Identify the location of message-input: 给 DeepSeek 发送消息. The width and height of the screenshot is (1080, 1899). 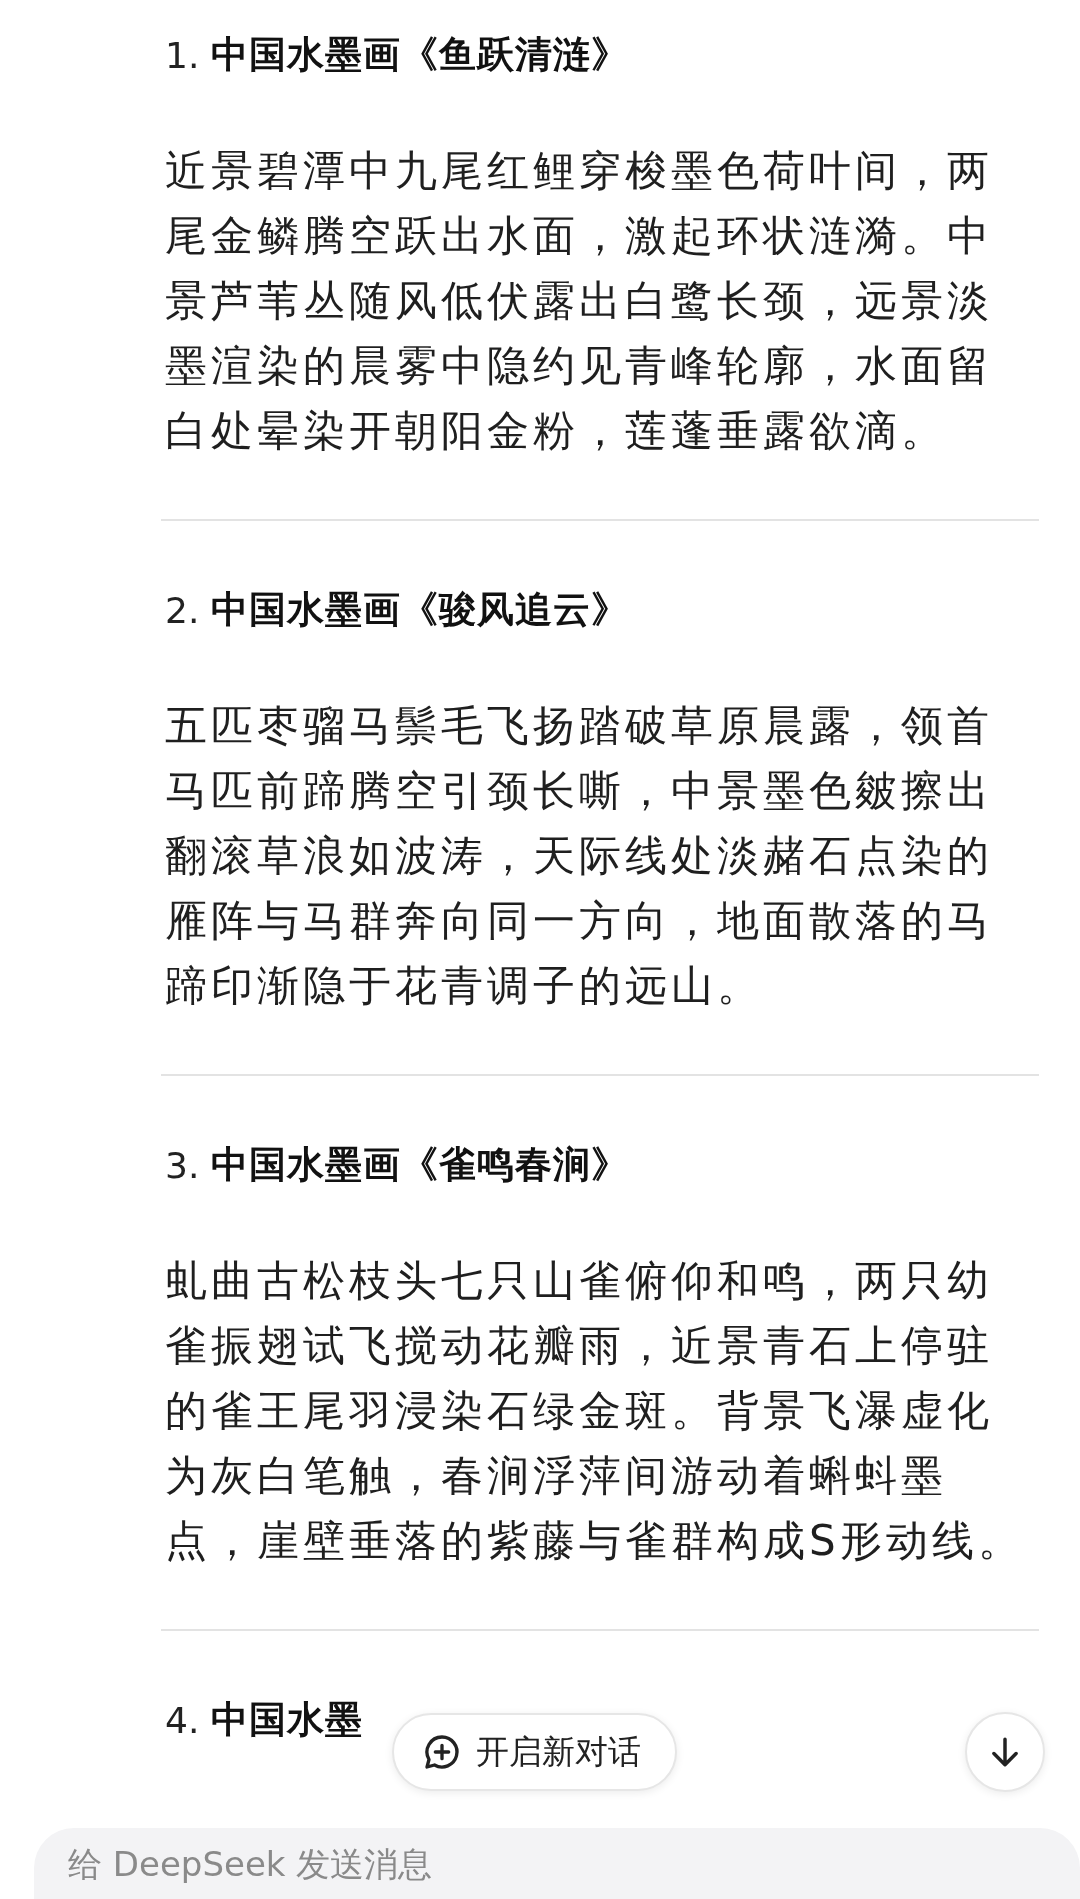
(418, 1863).